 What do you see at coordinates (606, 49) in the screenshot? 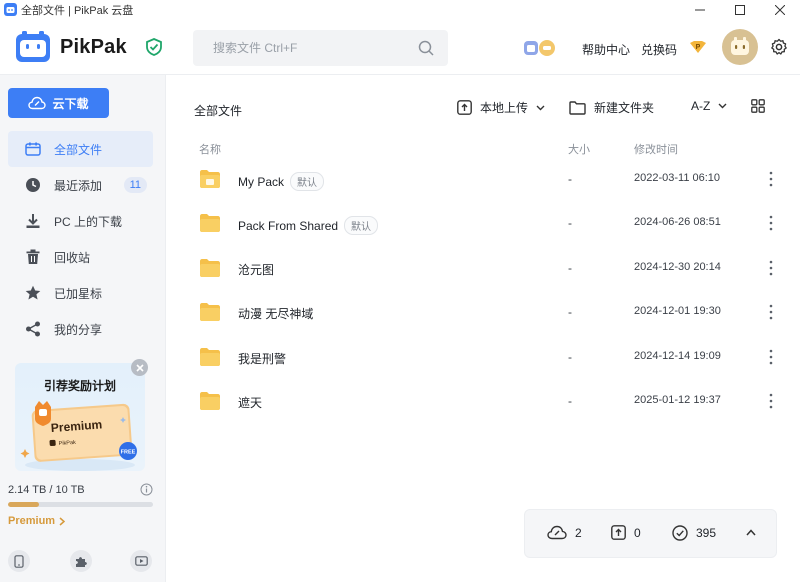
I see `help-center-link: 帮助中心` at bounding box center [606, 49].